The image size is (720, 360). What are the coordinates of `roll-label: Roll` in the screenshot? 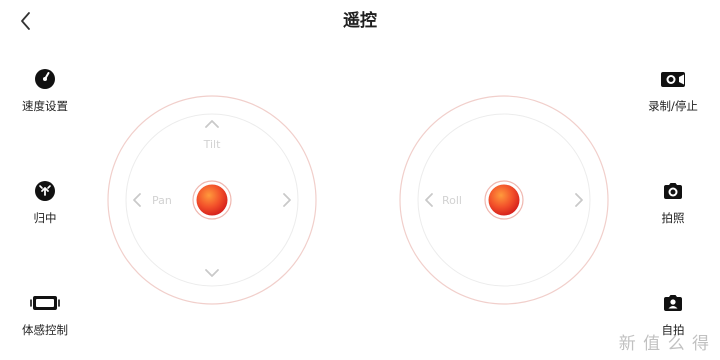 It's located at (452, 200).